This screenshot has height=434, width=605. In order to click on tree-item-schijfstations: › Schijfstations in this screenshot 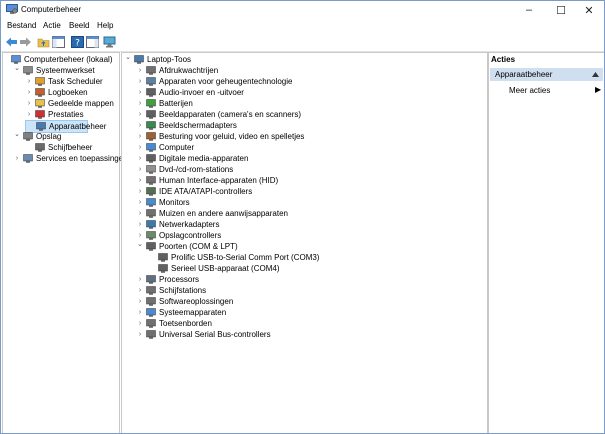, I will do `click(171, 290)`.